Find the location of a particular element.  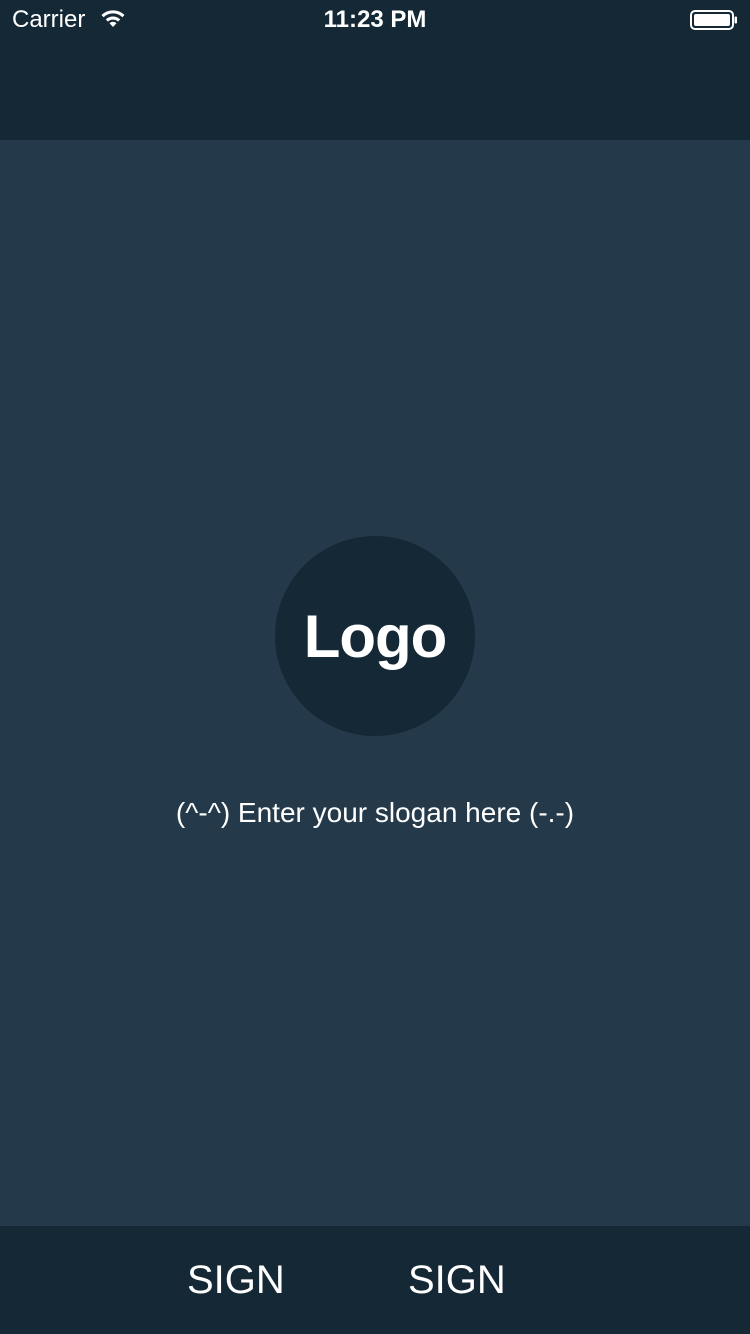

sign-in-button: SIGN IN is located at coordinates (257, 1280).